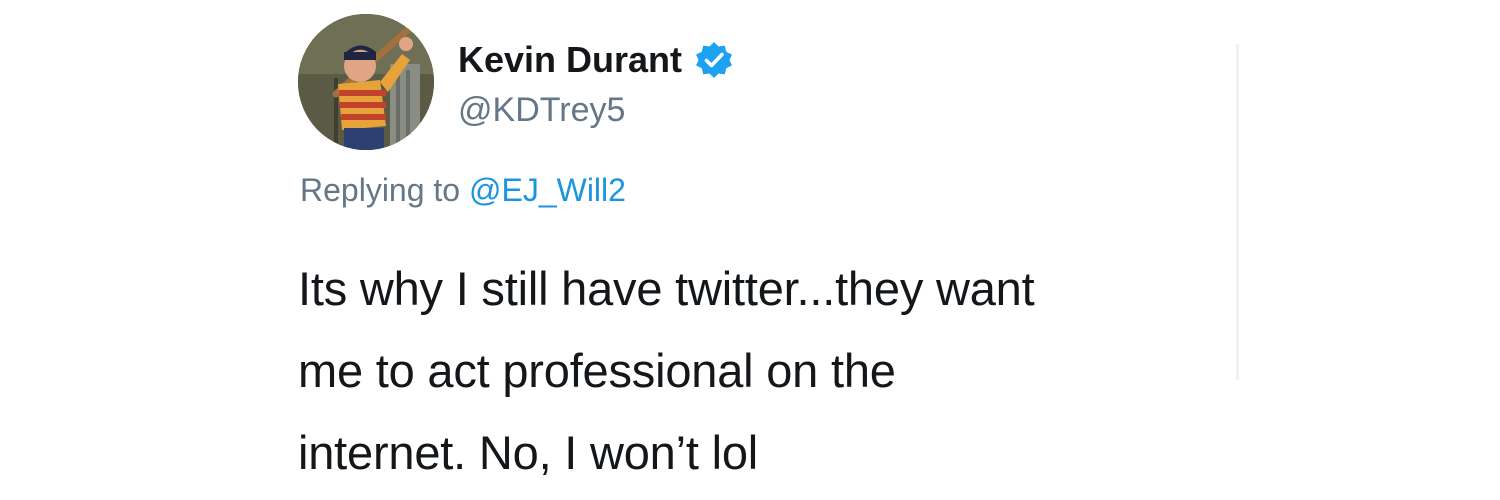  Describe the element at coordinates (541, 110) in the screenshot. I see `author-handle: @KDTrey5` at that location.